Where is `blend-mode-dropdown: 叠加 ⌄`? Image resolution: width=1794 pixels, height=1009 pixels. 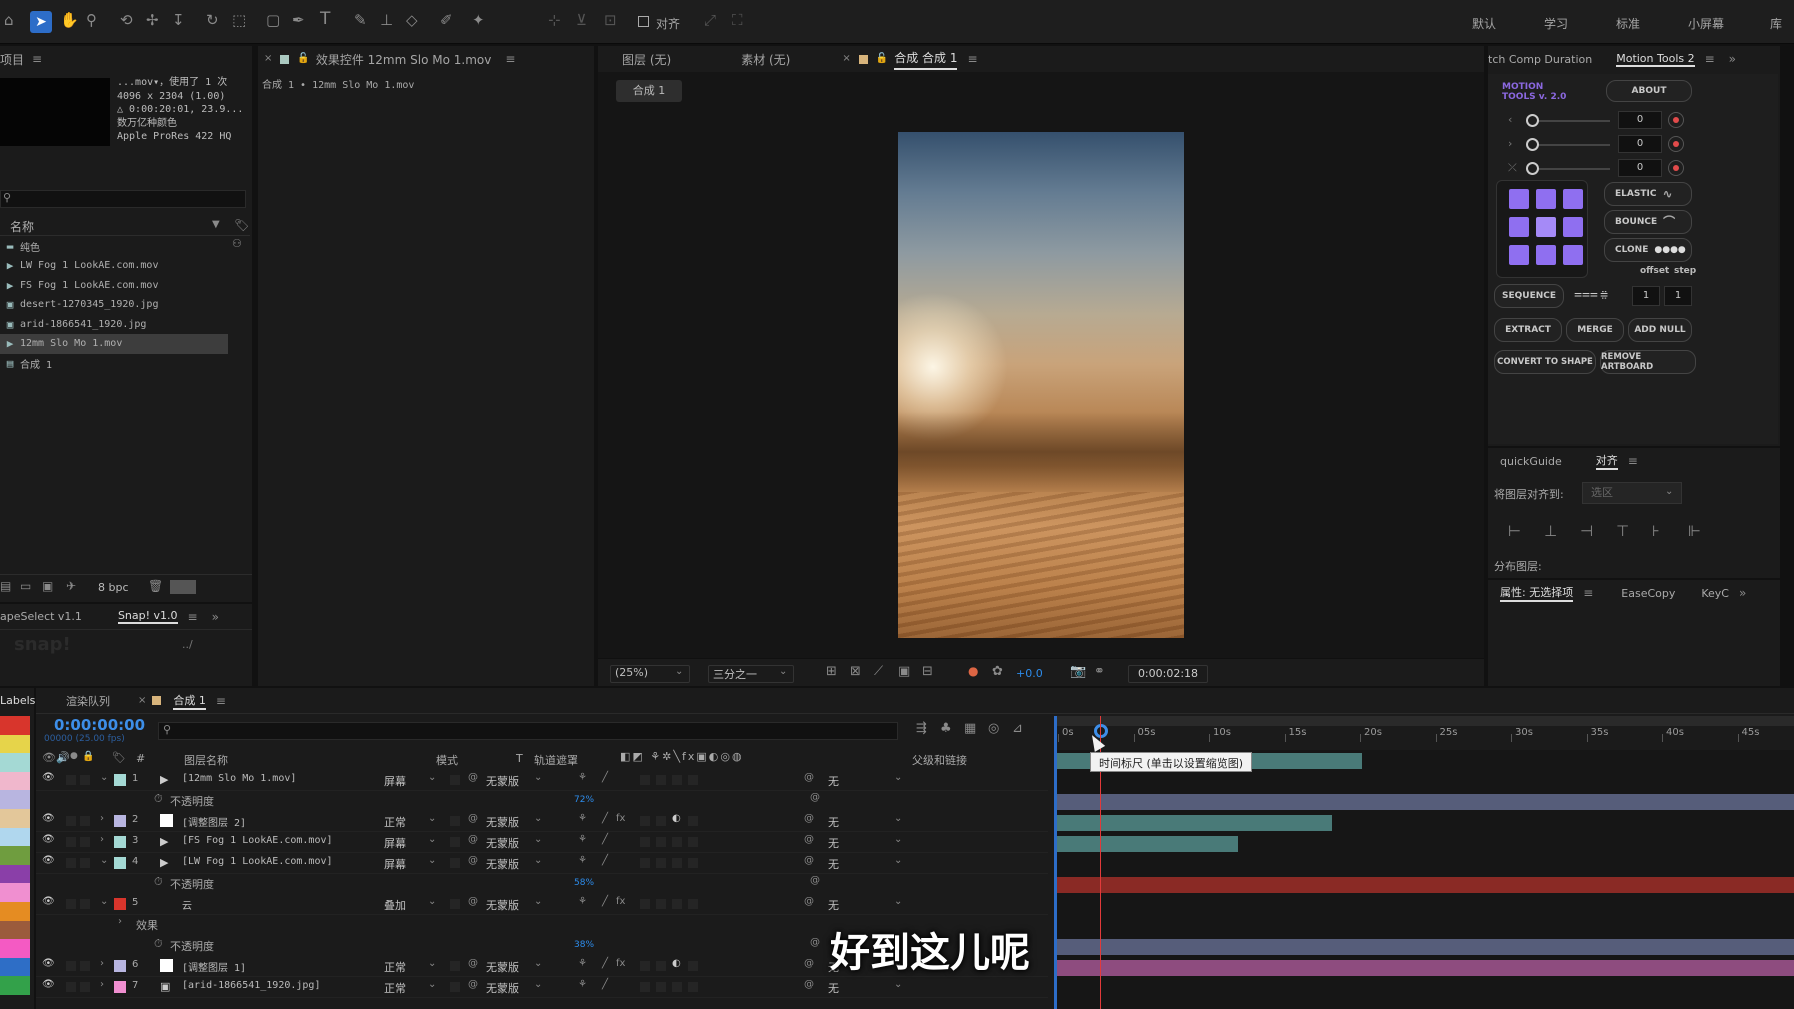 blend-mode-dropdown: 叠加 ⌄ is located at coordinates (412, 905).